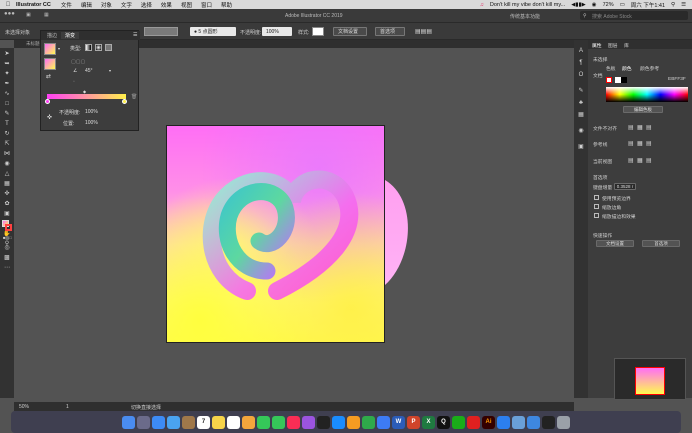 This screenshot has width=692, height=433. What do you see at coordinates (661, 243) in the screenshot?
I see `qa-preferences-button: 首选项` at bounding box center [661, 243].